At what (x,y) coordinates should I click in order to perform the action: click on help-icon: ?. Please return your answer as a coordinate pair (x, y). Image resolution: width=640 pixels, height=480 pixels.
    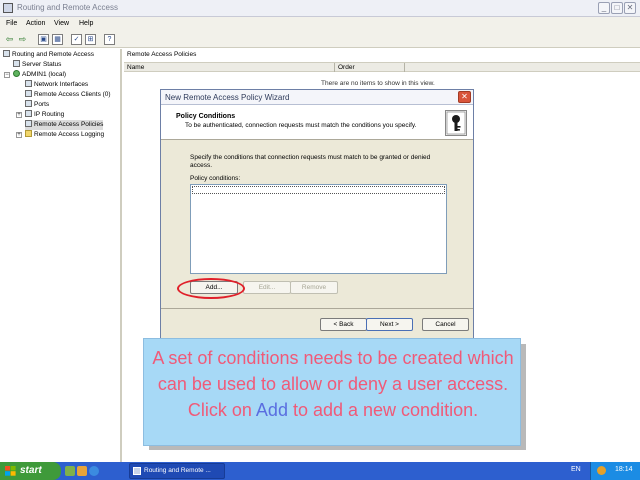
    Looking at the image, I should click on (109, 39).